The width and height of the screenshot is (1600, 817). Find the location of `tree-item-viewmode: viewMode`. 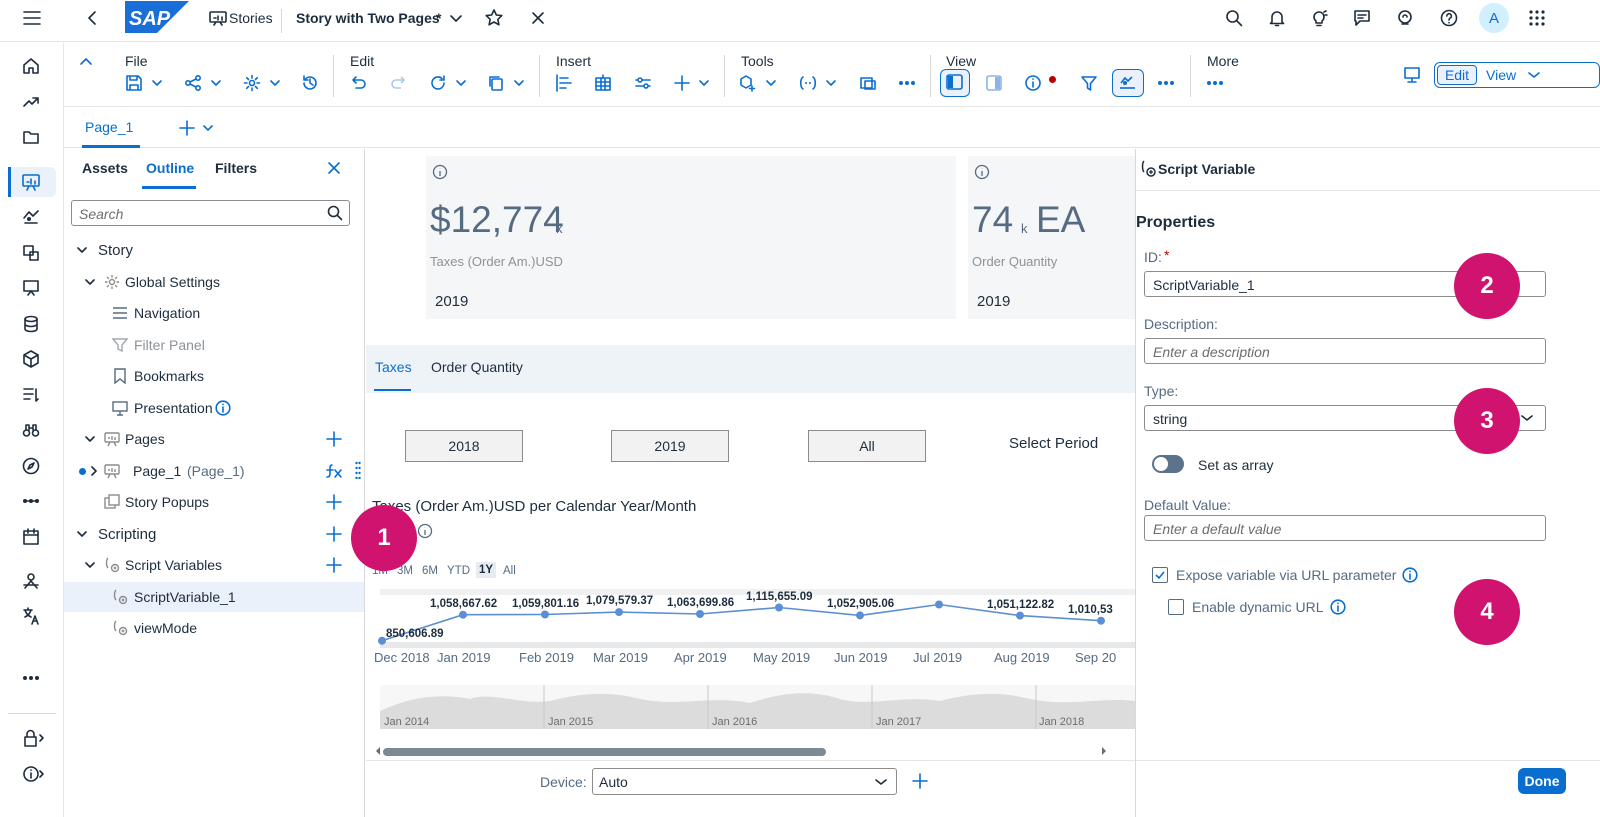

tree-item-viewmode: viewMode is located at coordinates (214, 628).